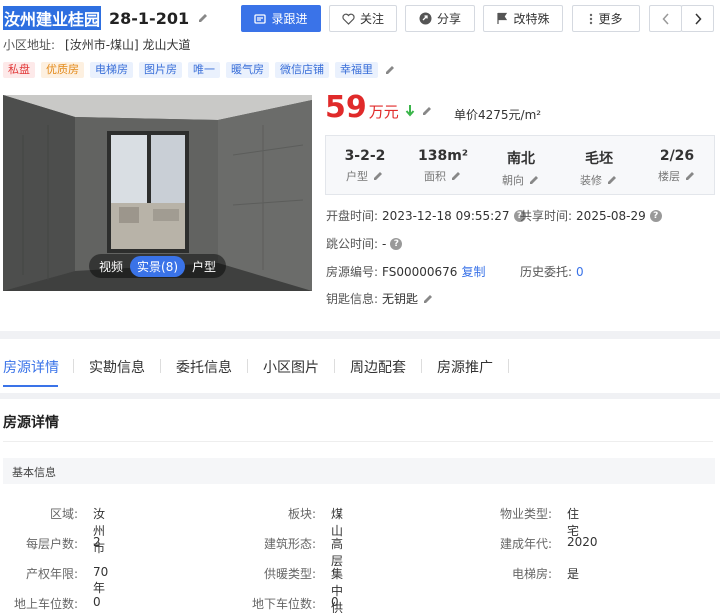  Describe the element at coordinates (101, 580) in the screenshot. I see `field-value: 70年` at that location.